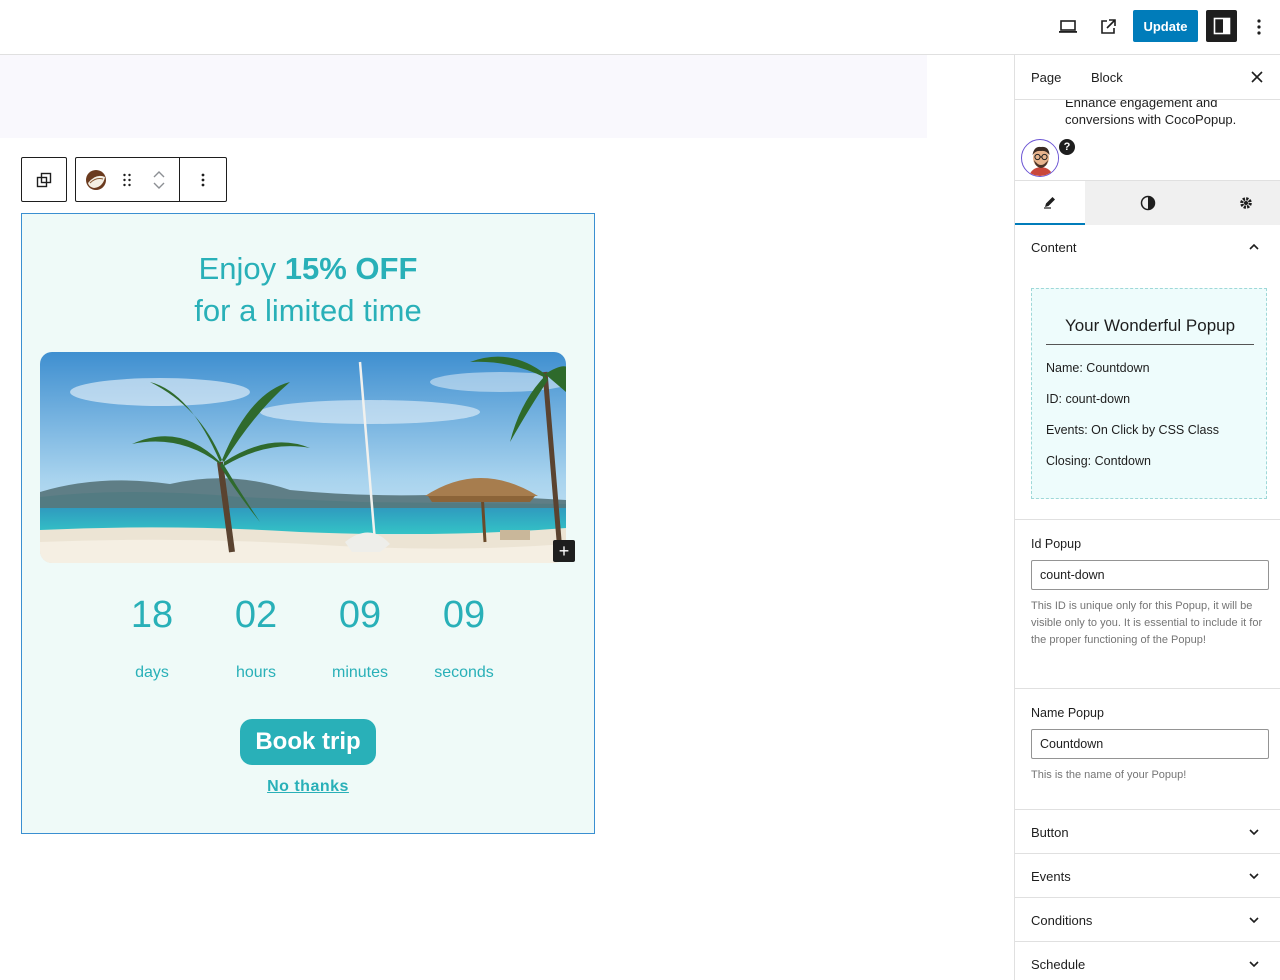  I want to click on book-trip-button: Book trip, so click(308, 742).